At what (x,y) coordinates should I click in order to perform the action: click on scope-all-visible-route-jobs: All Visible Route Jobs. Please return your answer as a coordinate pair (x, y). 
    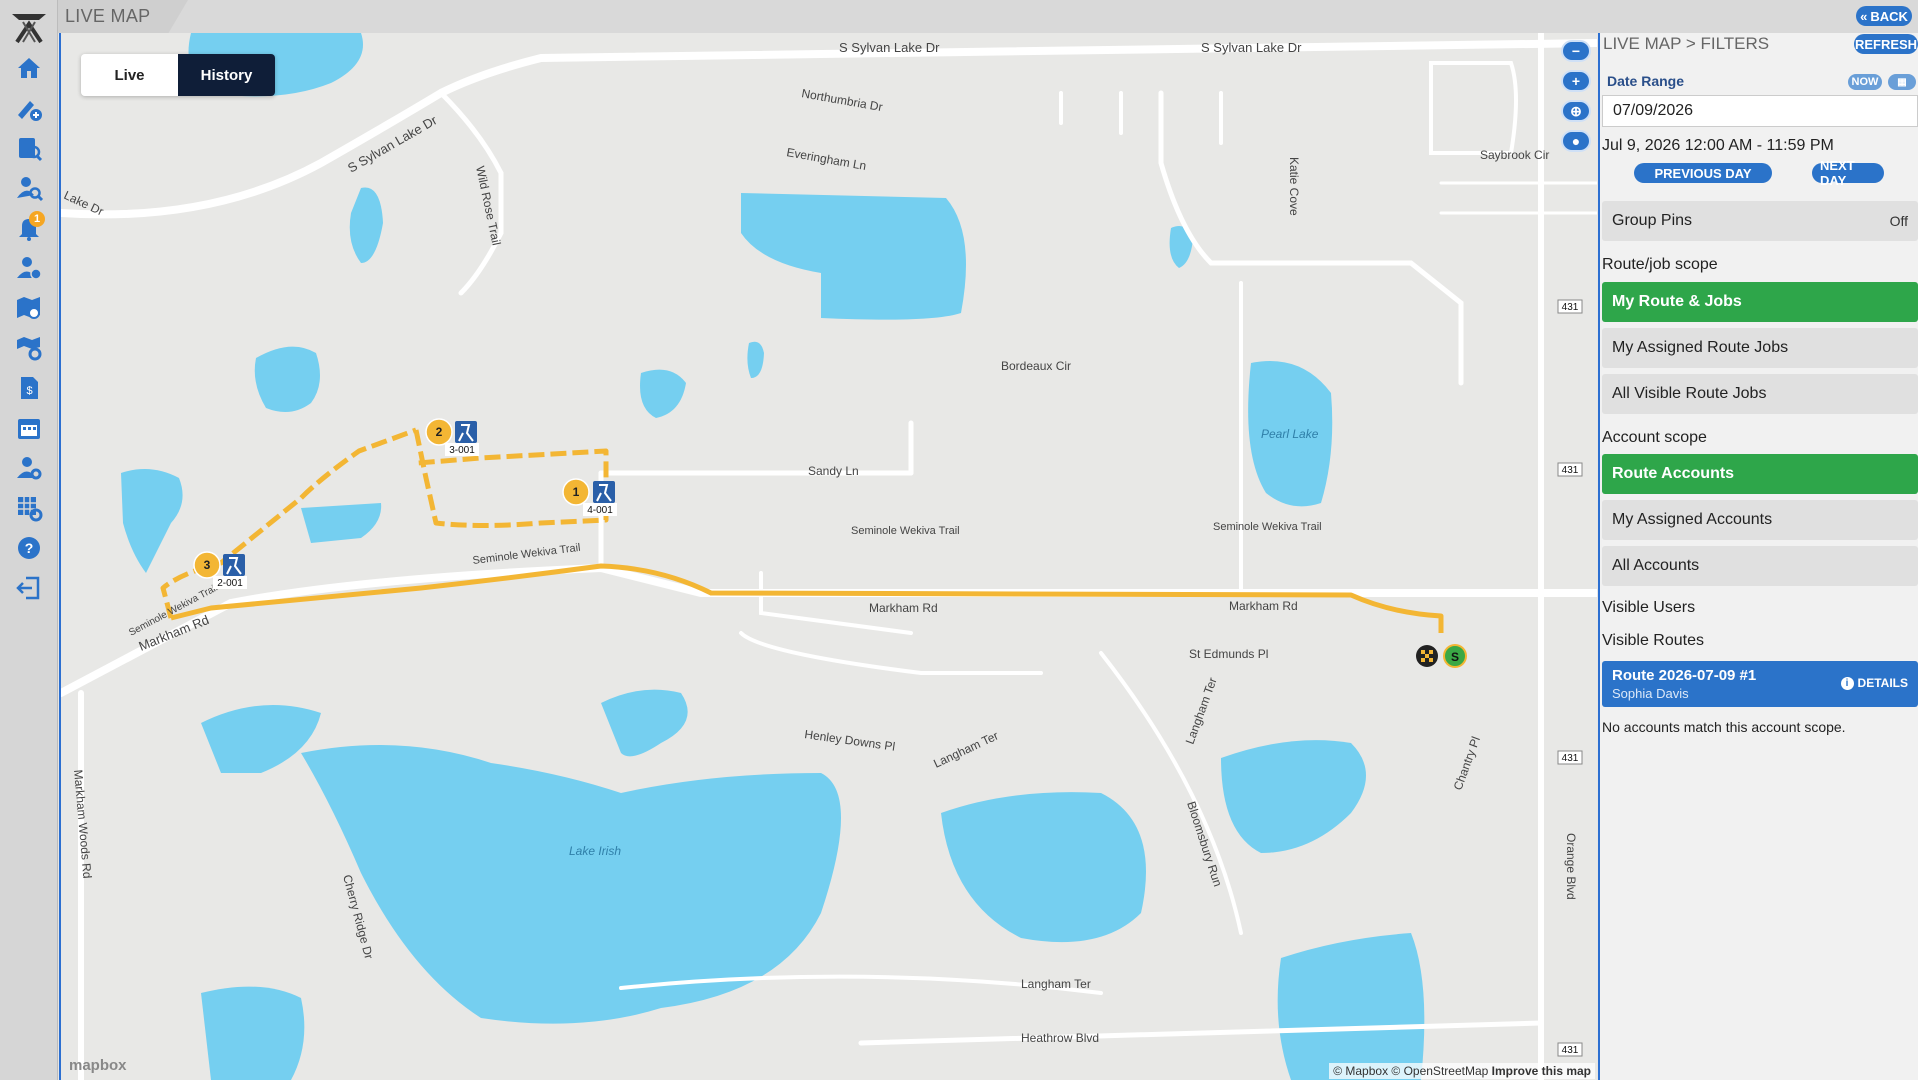
    Looking at the image, I should click on (1760, 394).